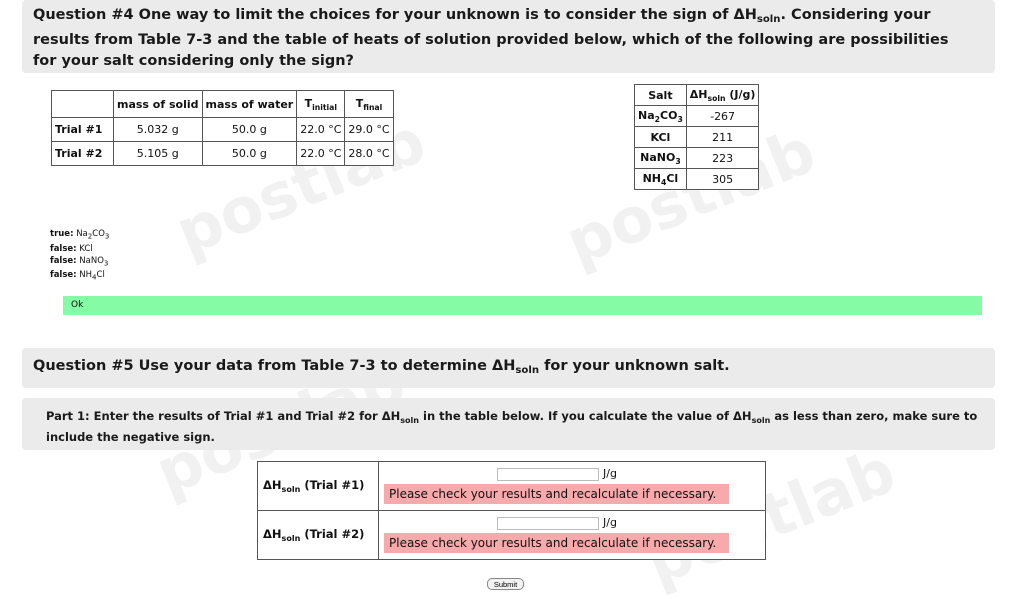  Describe the element at coordinates (660, 137) in the screenshot. I see `salt-name: KCl` at that location.